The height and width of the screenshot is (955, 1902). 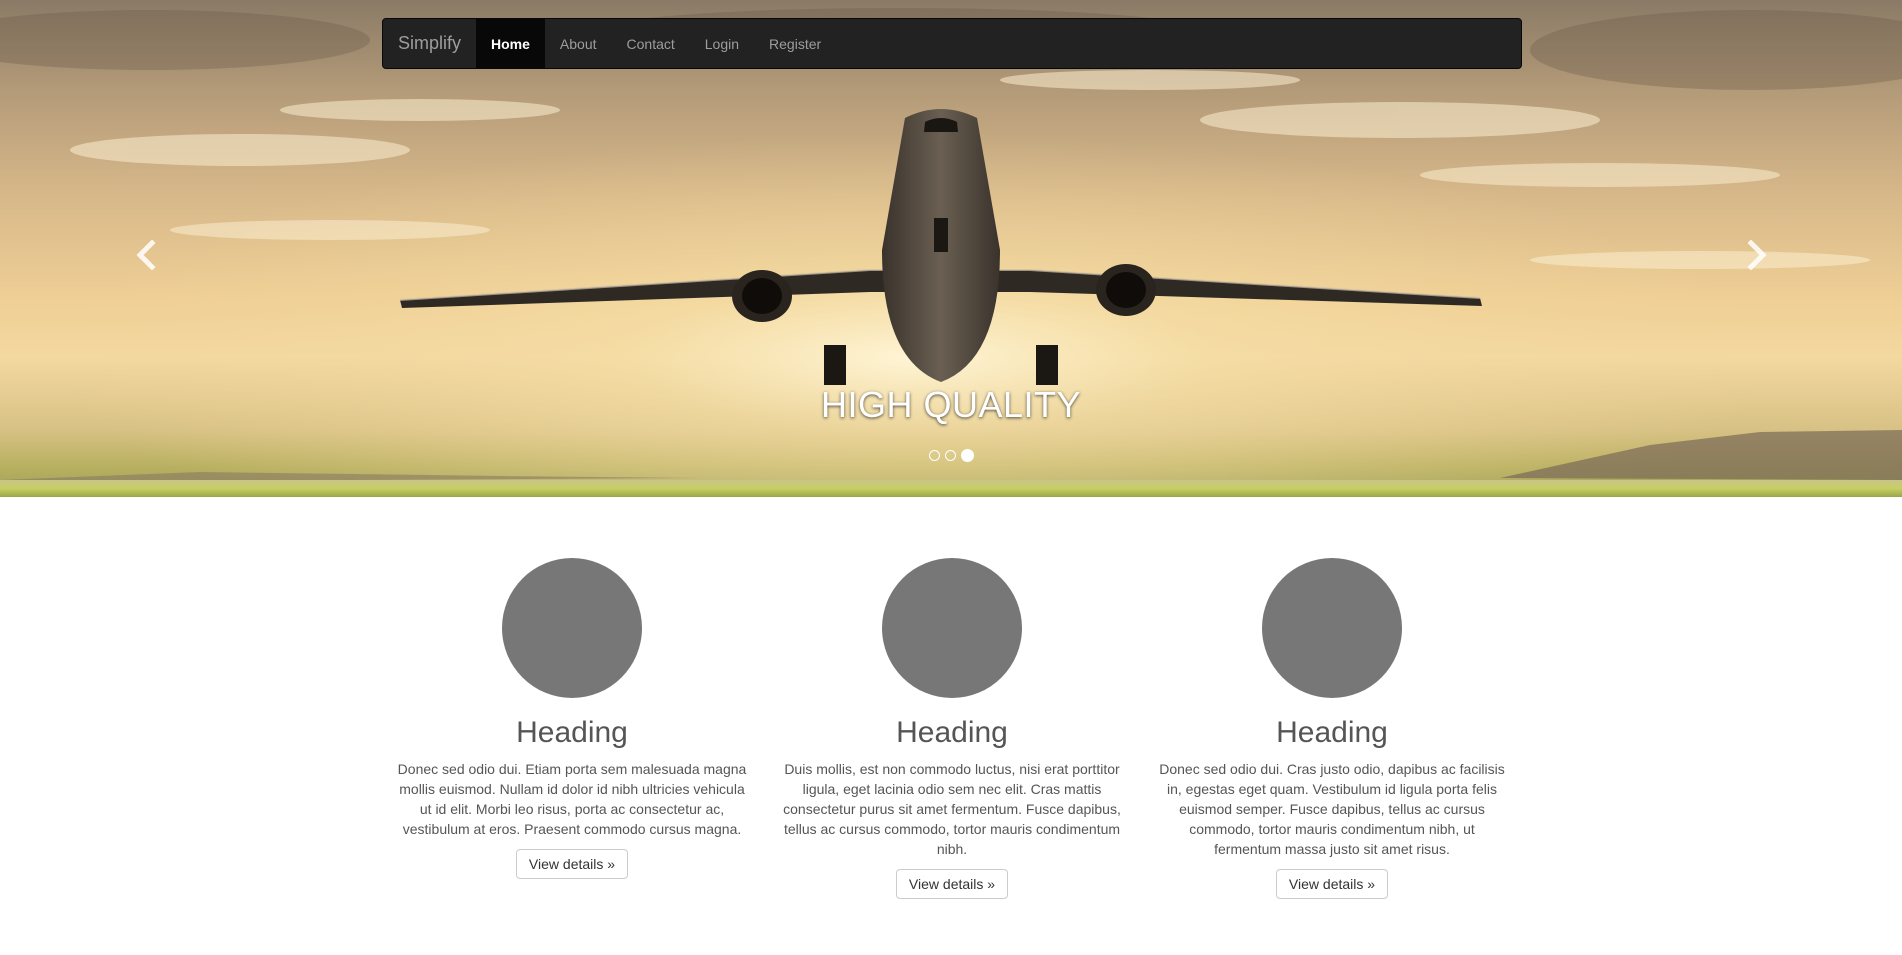 What do you see at coordinates (510, 43) in the screenshot?
I see `nav-item-home: Home` at bounding box center [510, 43].